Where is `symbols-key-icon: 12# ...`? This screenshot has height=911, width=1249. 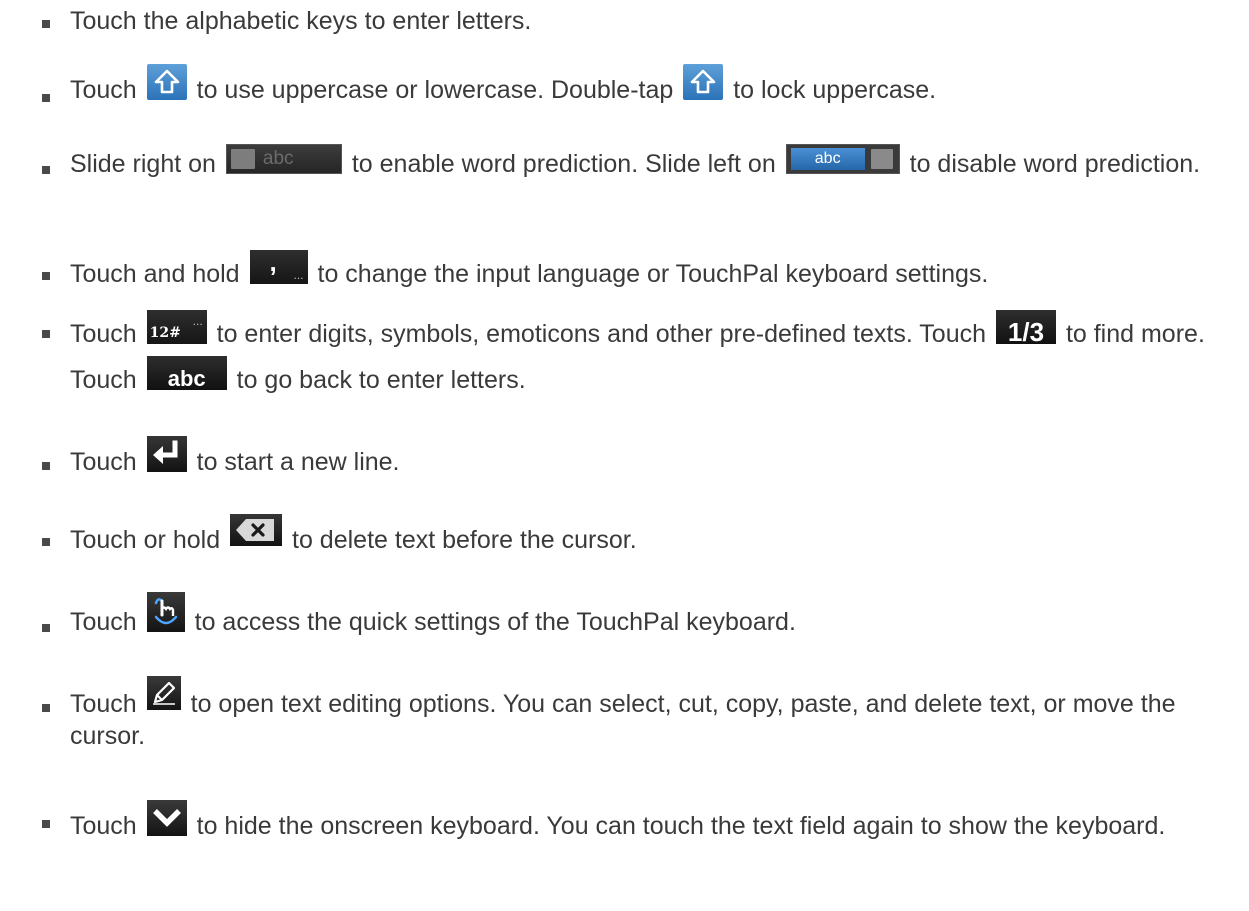 symbols-key-icon: 12# ... is located at coordinates (176, 327).